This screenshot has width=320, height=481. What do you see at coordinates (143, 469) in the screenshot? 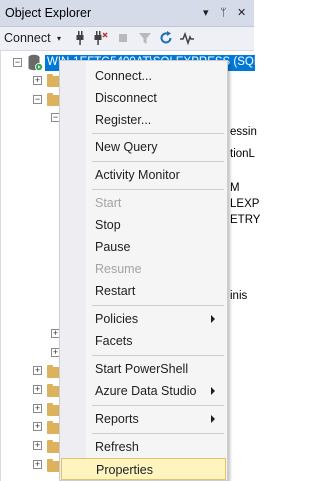
I see `menu-item-properties: Properties` at bounding box center [143, 469].